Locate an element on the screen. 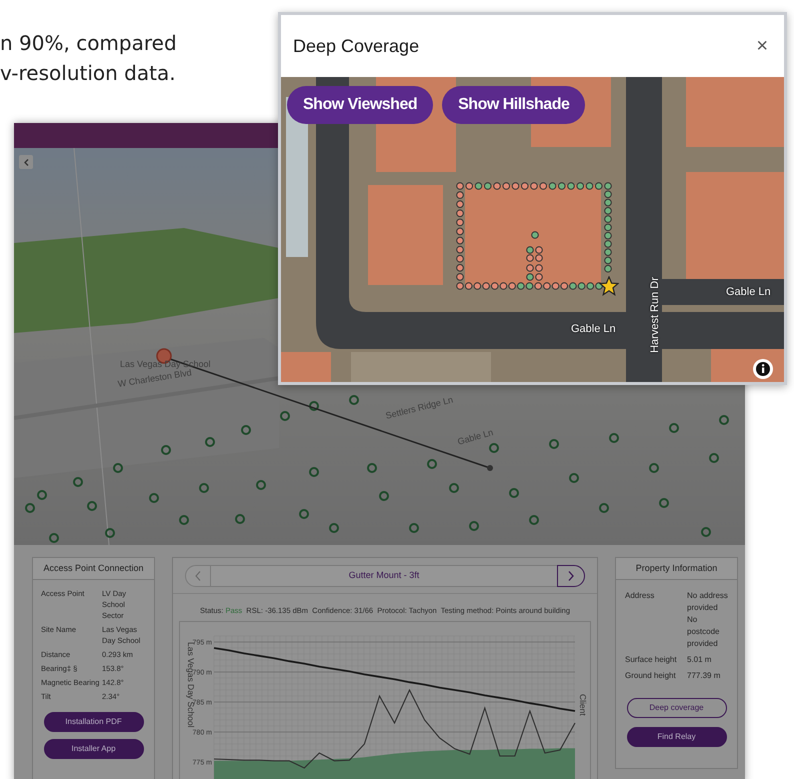 The width and height of the screenshot is (794, 779). field-label: Surface height is located at coordinates (651, 660).